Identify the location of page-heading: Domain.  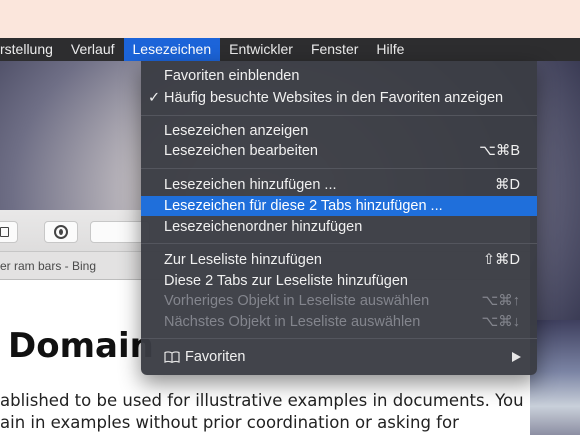
(81, 346).